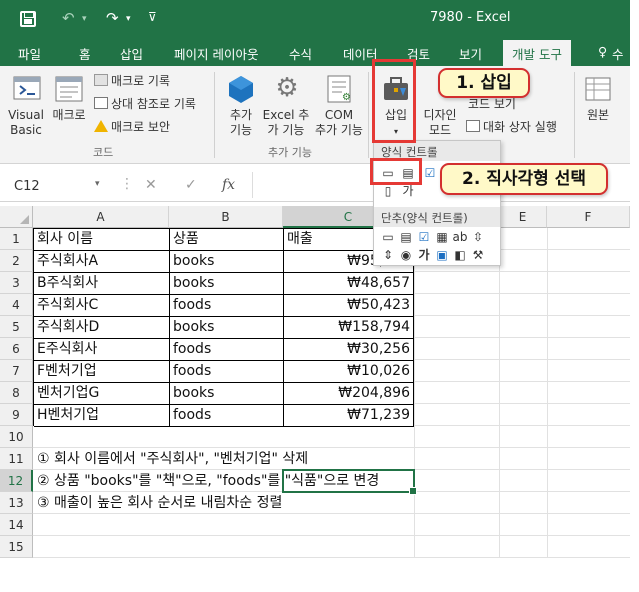 This screenshot has width=639, height=592. Describe the element at coordinates (132, 80) in the screenshot. I see `record-macro-button: 매크로 기록` at that location.